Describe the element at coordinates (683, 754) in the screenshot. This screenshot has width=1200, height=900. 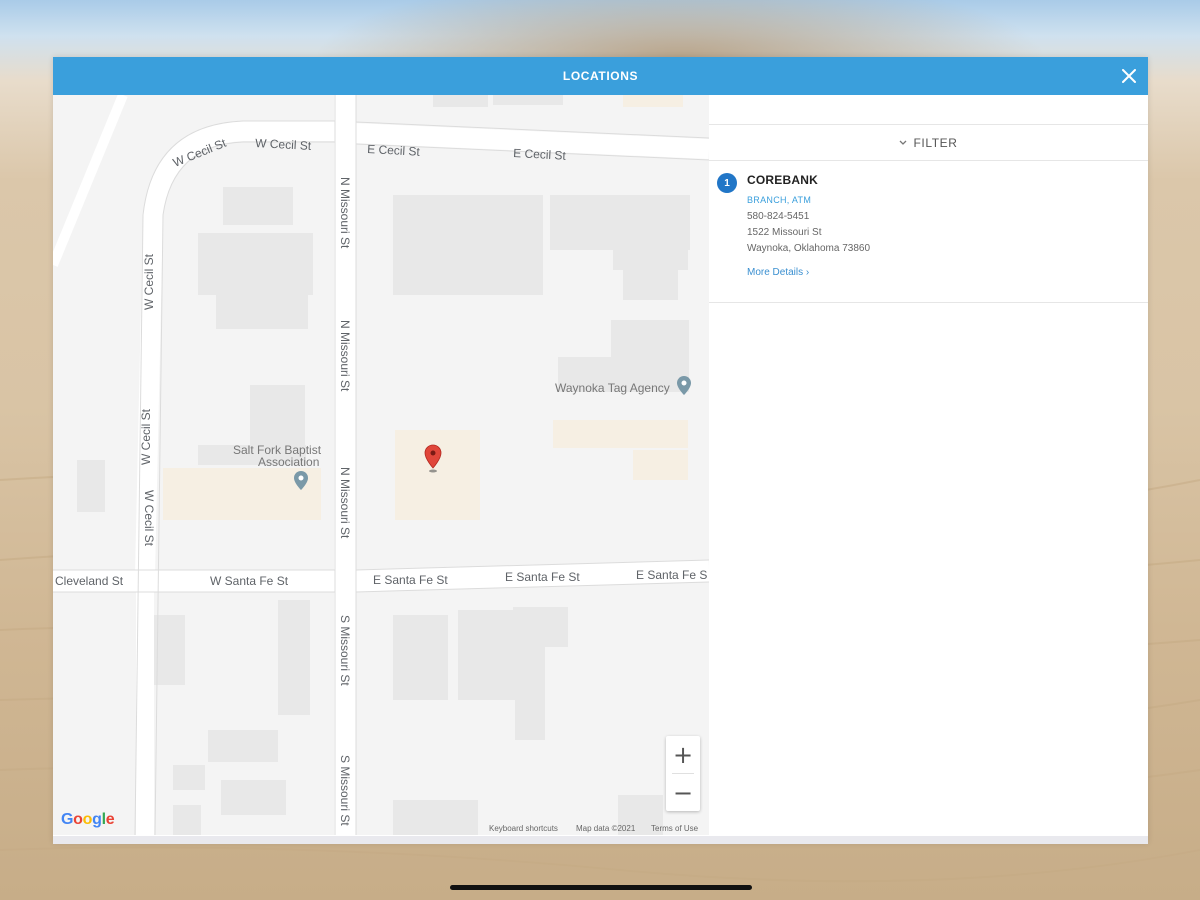
I see `zoom-in-button: +` at that location.